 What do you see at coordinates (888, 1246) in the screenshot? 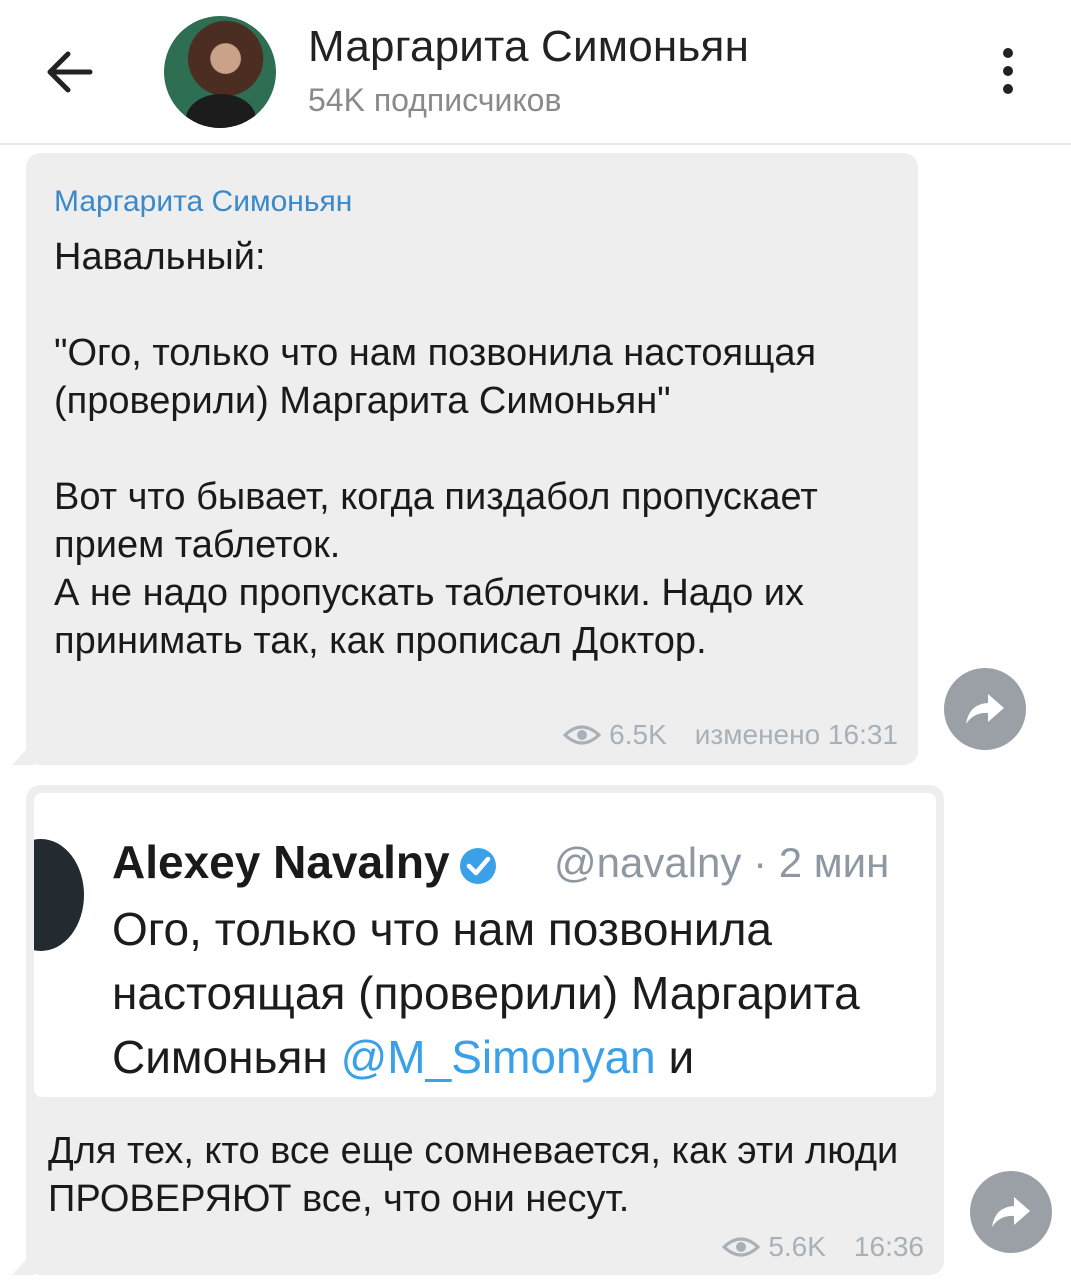
I see `message-time: 16:36` at bounding box center [888, 1246].